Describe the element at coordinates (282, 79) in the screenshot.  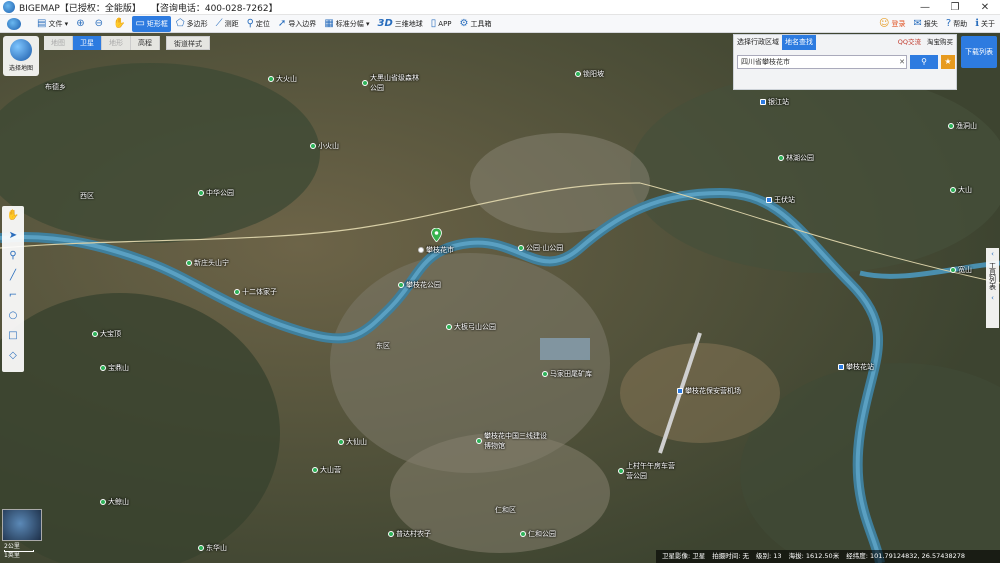
I see `poi-label: 大火山` at that location.